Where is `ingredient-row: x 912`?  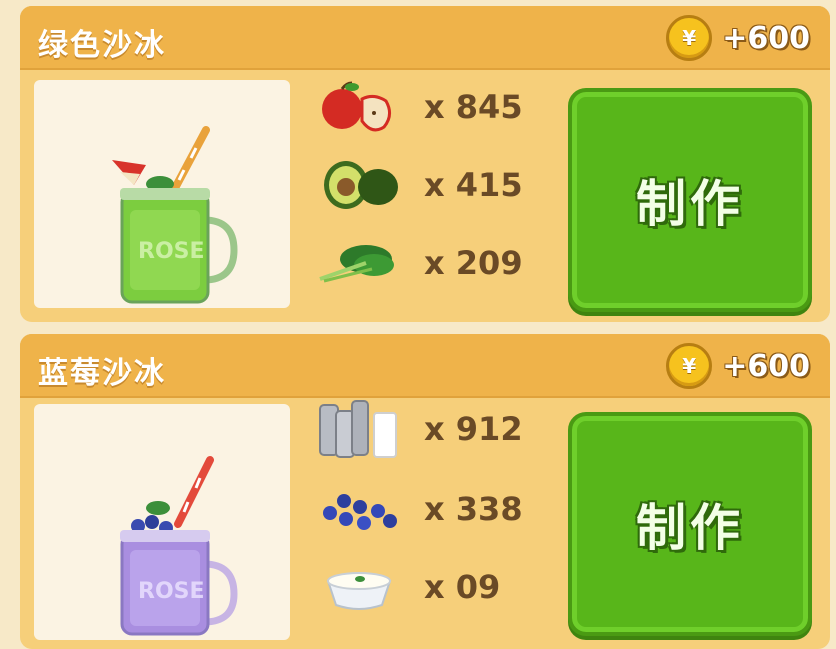 ingredient-row: x 912 is located at coordinates (436, 429).